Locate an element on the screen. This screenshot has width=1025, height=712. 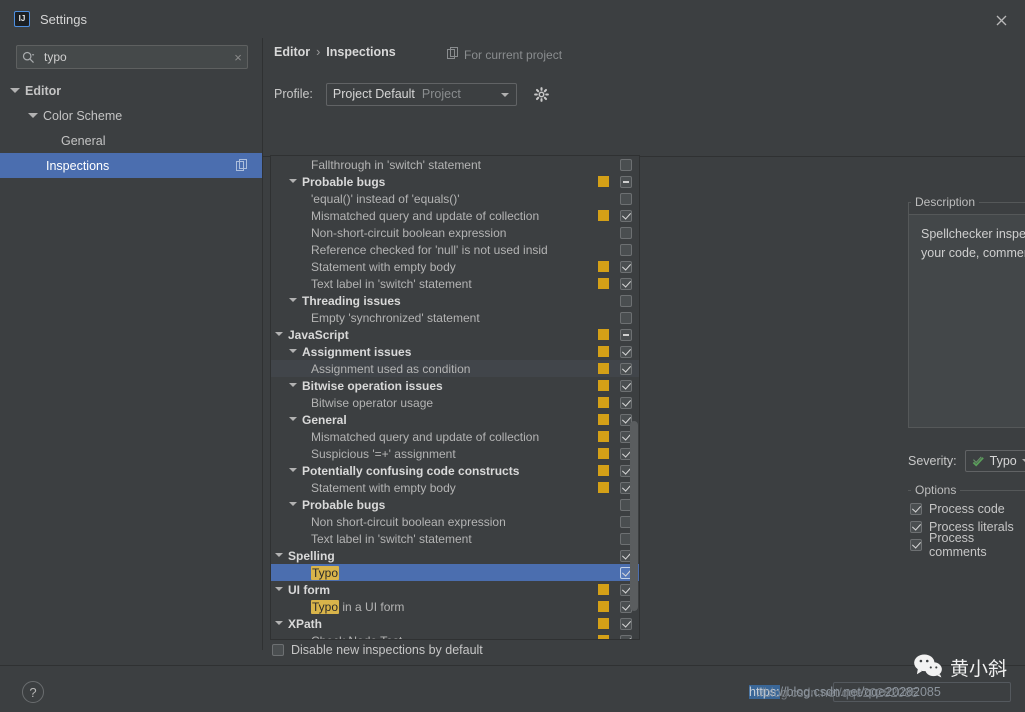
tree-row: Spelling is located at coordinates (455, 555).